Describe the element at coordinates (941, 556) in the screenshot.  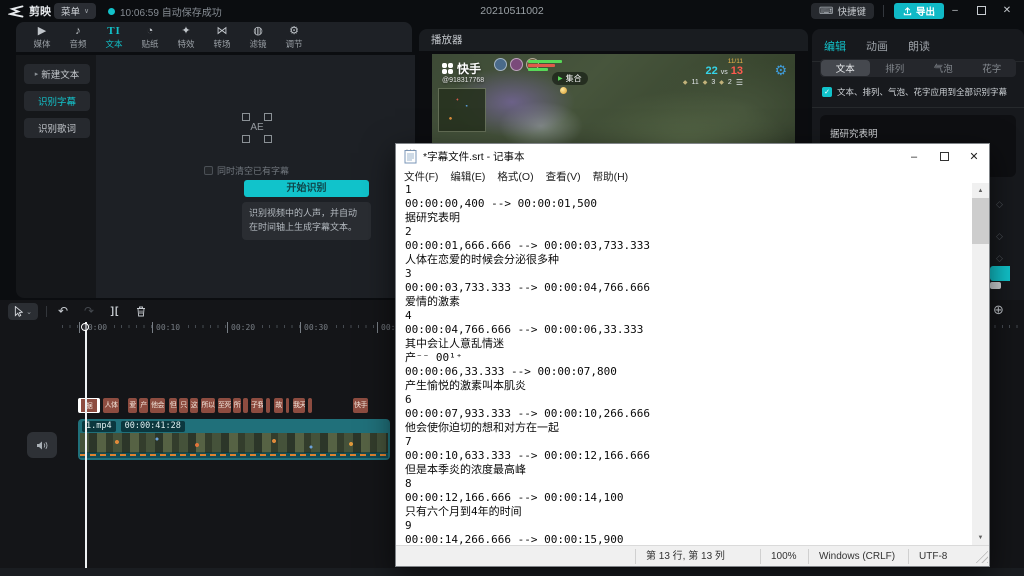
I see `encoding: UTF-8` at that location.